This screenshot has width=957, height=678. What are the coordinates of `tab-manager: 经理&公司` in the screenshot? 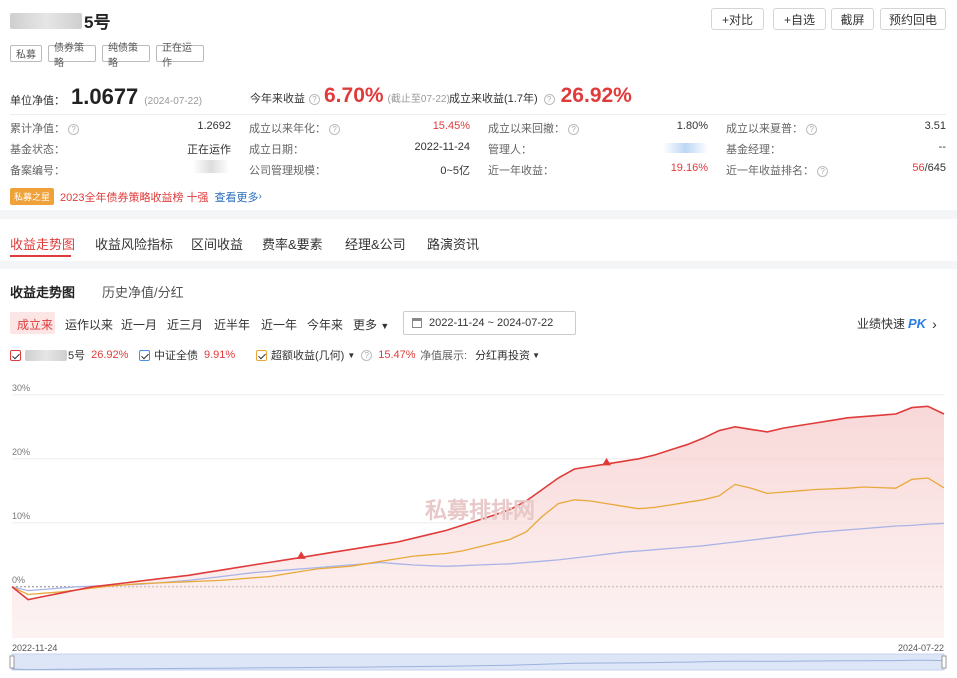 It's located at (375, 243).